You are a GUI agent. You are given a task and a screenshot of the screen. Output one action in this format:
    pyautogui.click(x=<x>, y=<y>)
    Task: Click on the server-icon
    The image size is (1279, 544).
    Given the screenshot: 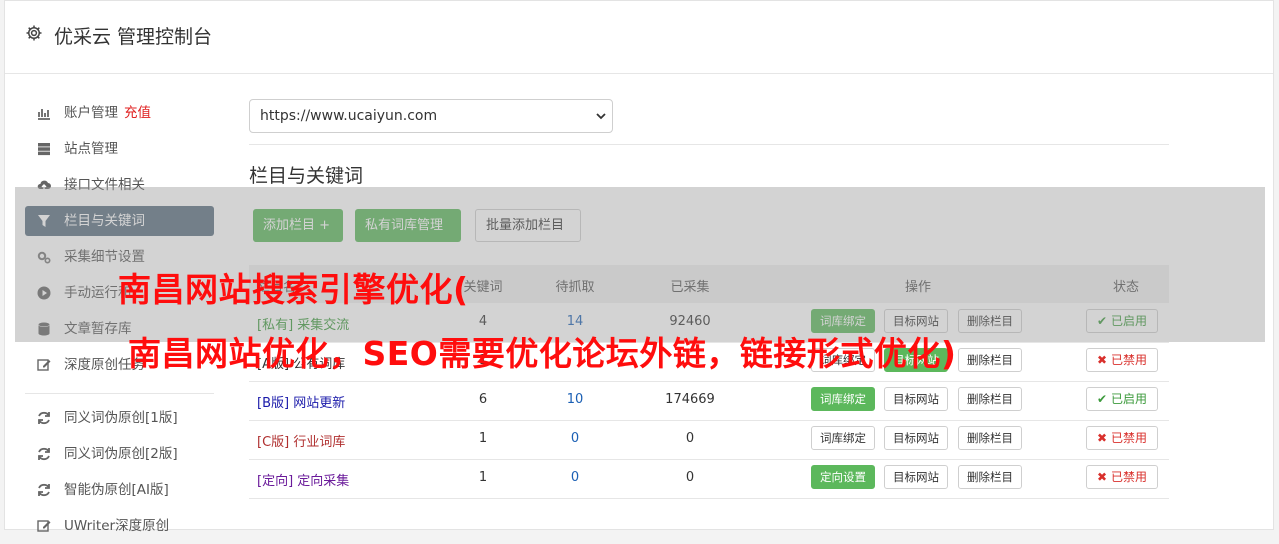 What is the action you would take?
    pyautogui.click(x=44, y=149)
    